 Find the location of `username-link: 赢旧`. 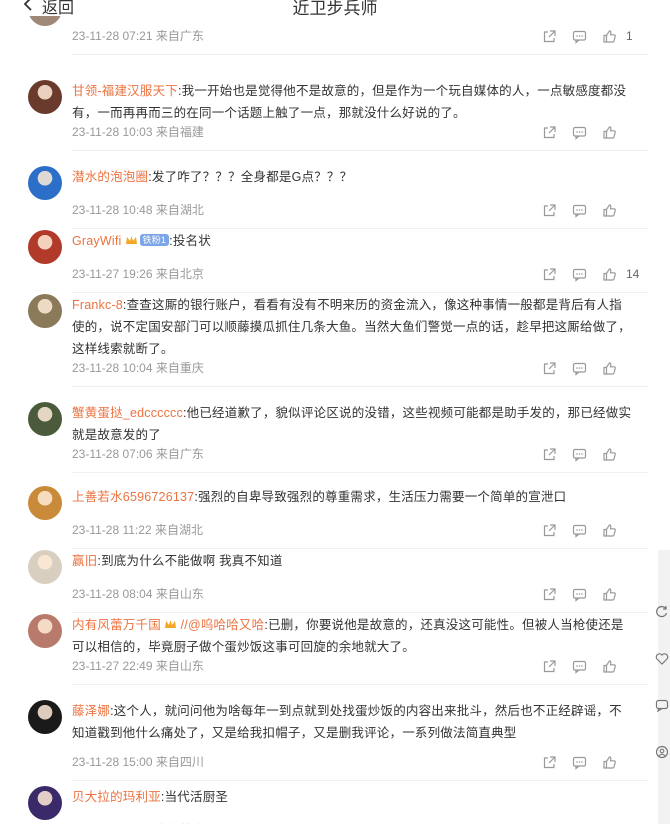

username-link: 赢旧 is located at coordinates (84, 561).